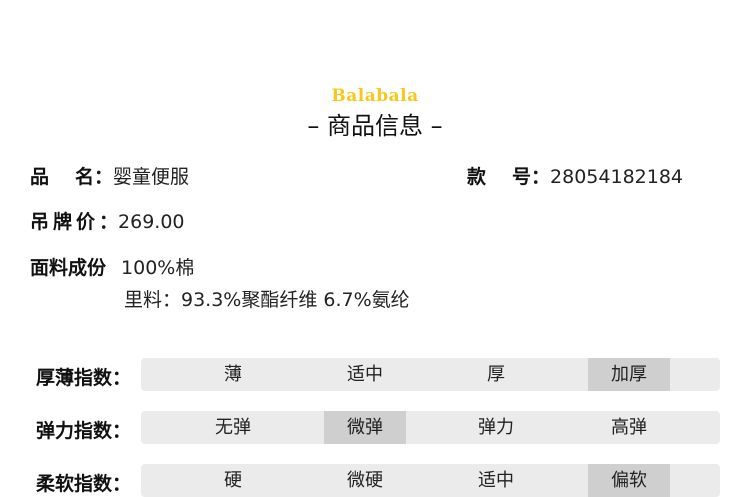 This screenshot has width=750, height=497. I want to click on fabric-value: 100%棉, so click(158, 268).